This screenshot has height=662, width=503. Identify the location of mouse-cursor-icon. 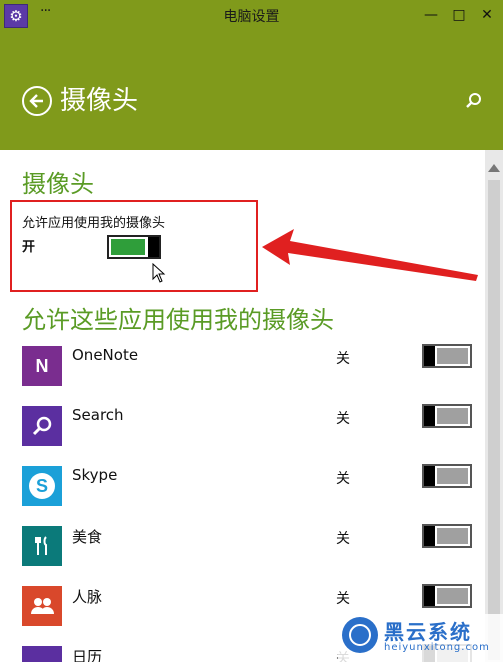
(159, 273).